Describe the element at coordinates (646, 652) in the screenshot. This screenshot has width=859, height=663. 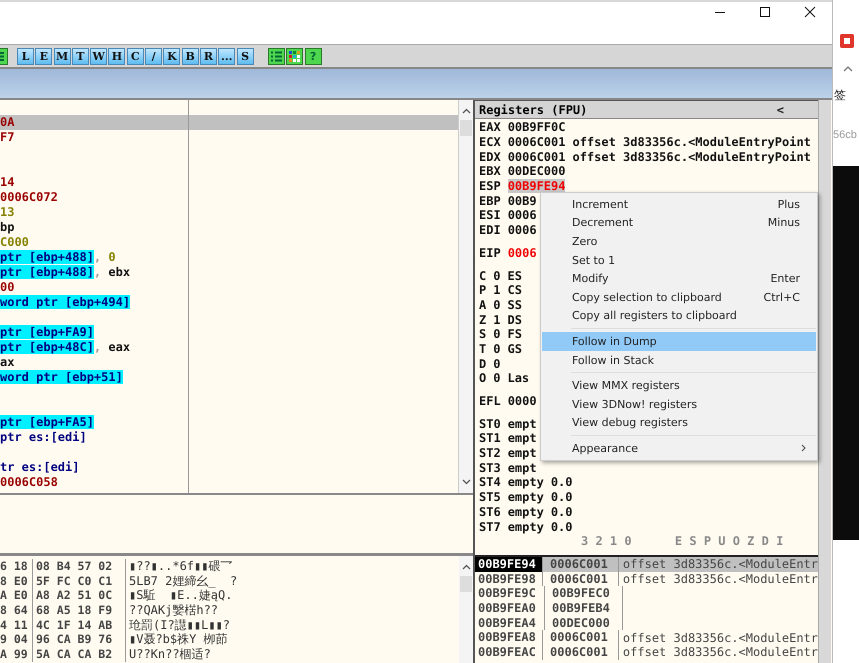
I see `stack-row: 00B9FEAC 0006C001 offset 3d83356c.<ModuleEntr` at that location.